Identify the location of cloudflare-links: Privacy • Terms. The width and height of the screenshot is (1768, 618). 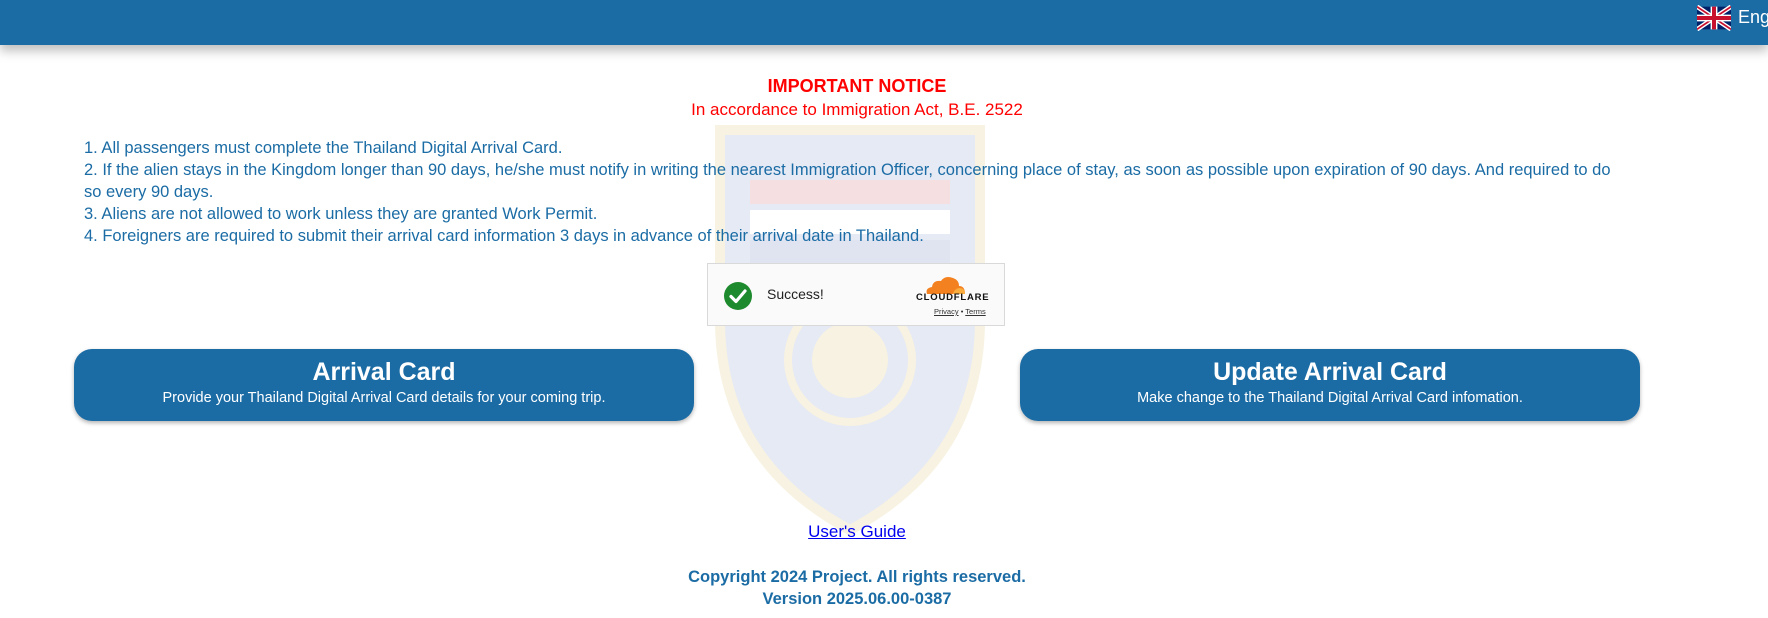
(960, 311).